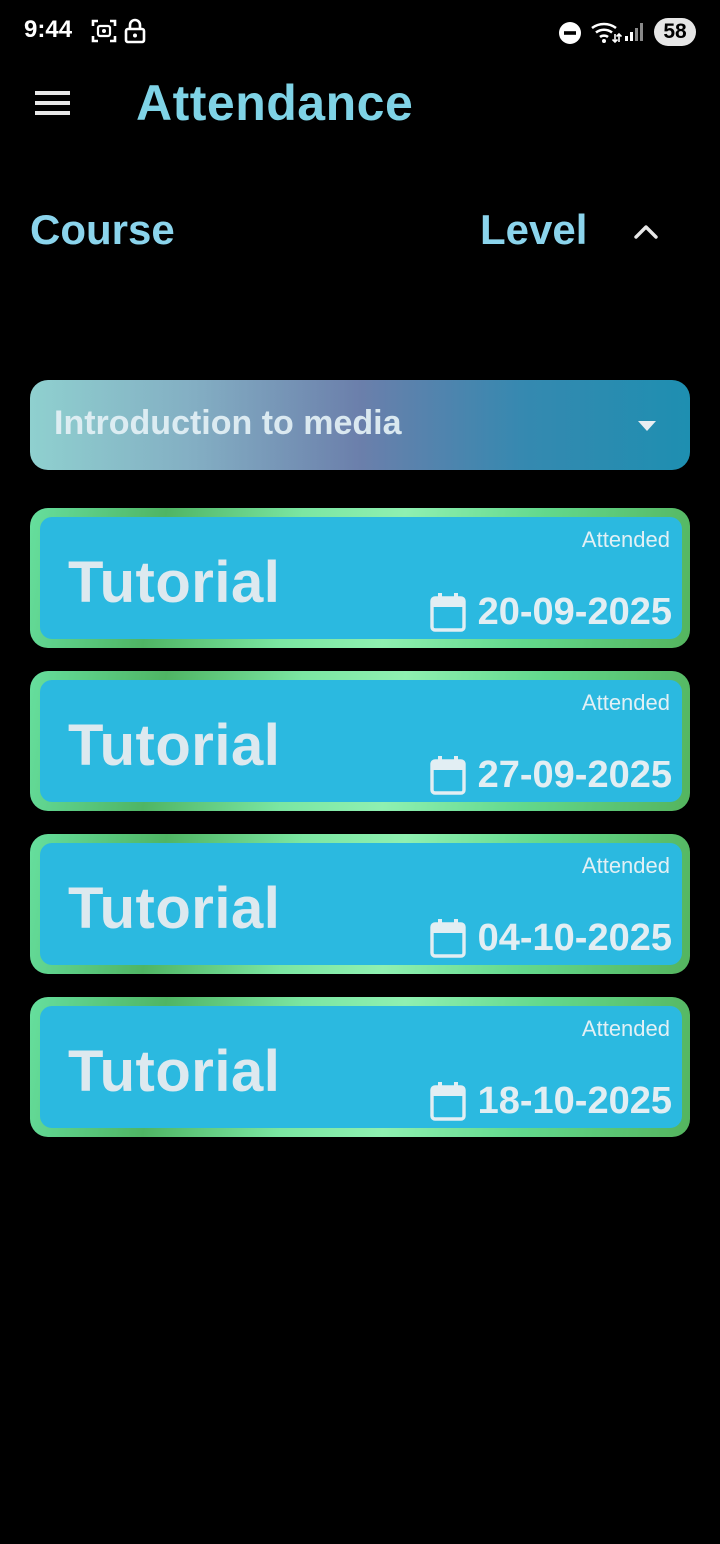 The width and height of the screenshot is (720, 1544). I want to click on attendance-card-body: Tutorial Attended 04-10-2025, so click(361, 904).